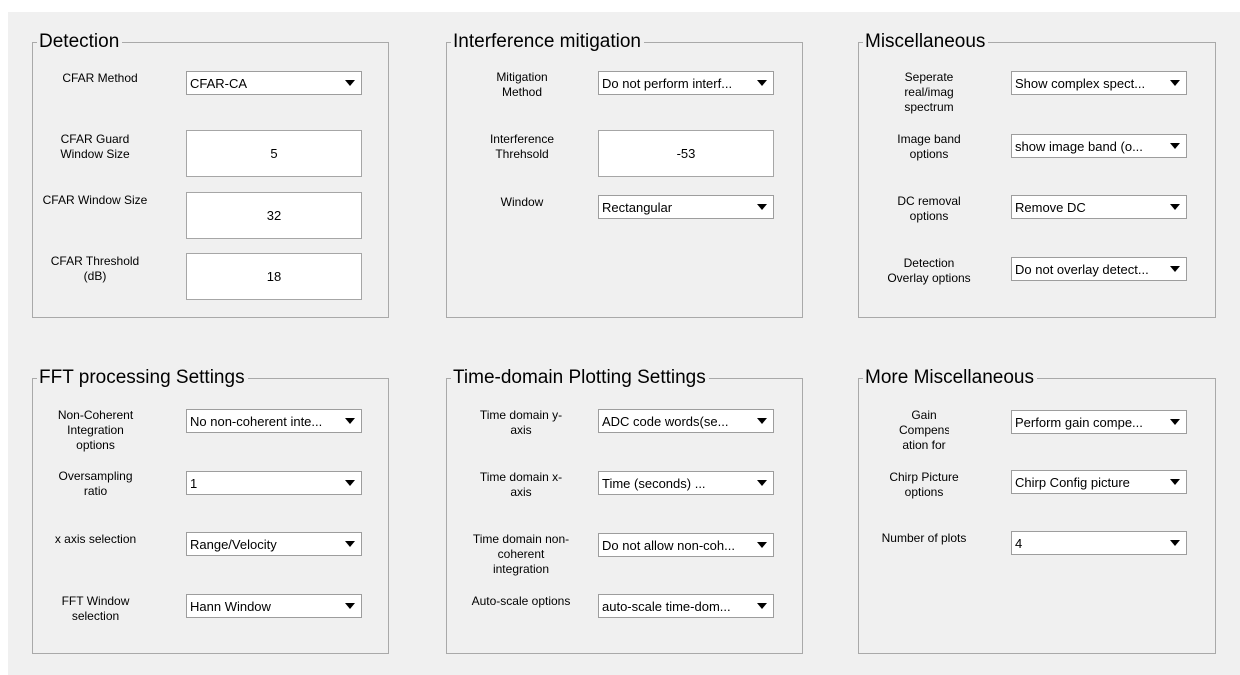 This screenshot has width=1240, height=675. I want to click on dc-removal-dropdown: Remove DC, so click(1099, 207).